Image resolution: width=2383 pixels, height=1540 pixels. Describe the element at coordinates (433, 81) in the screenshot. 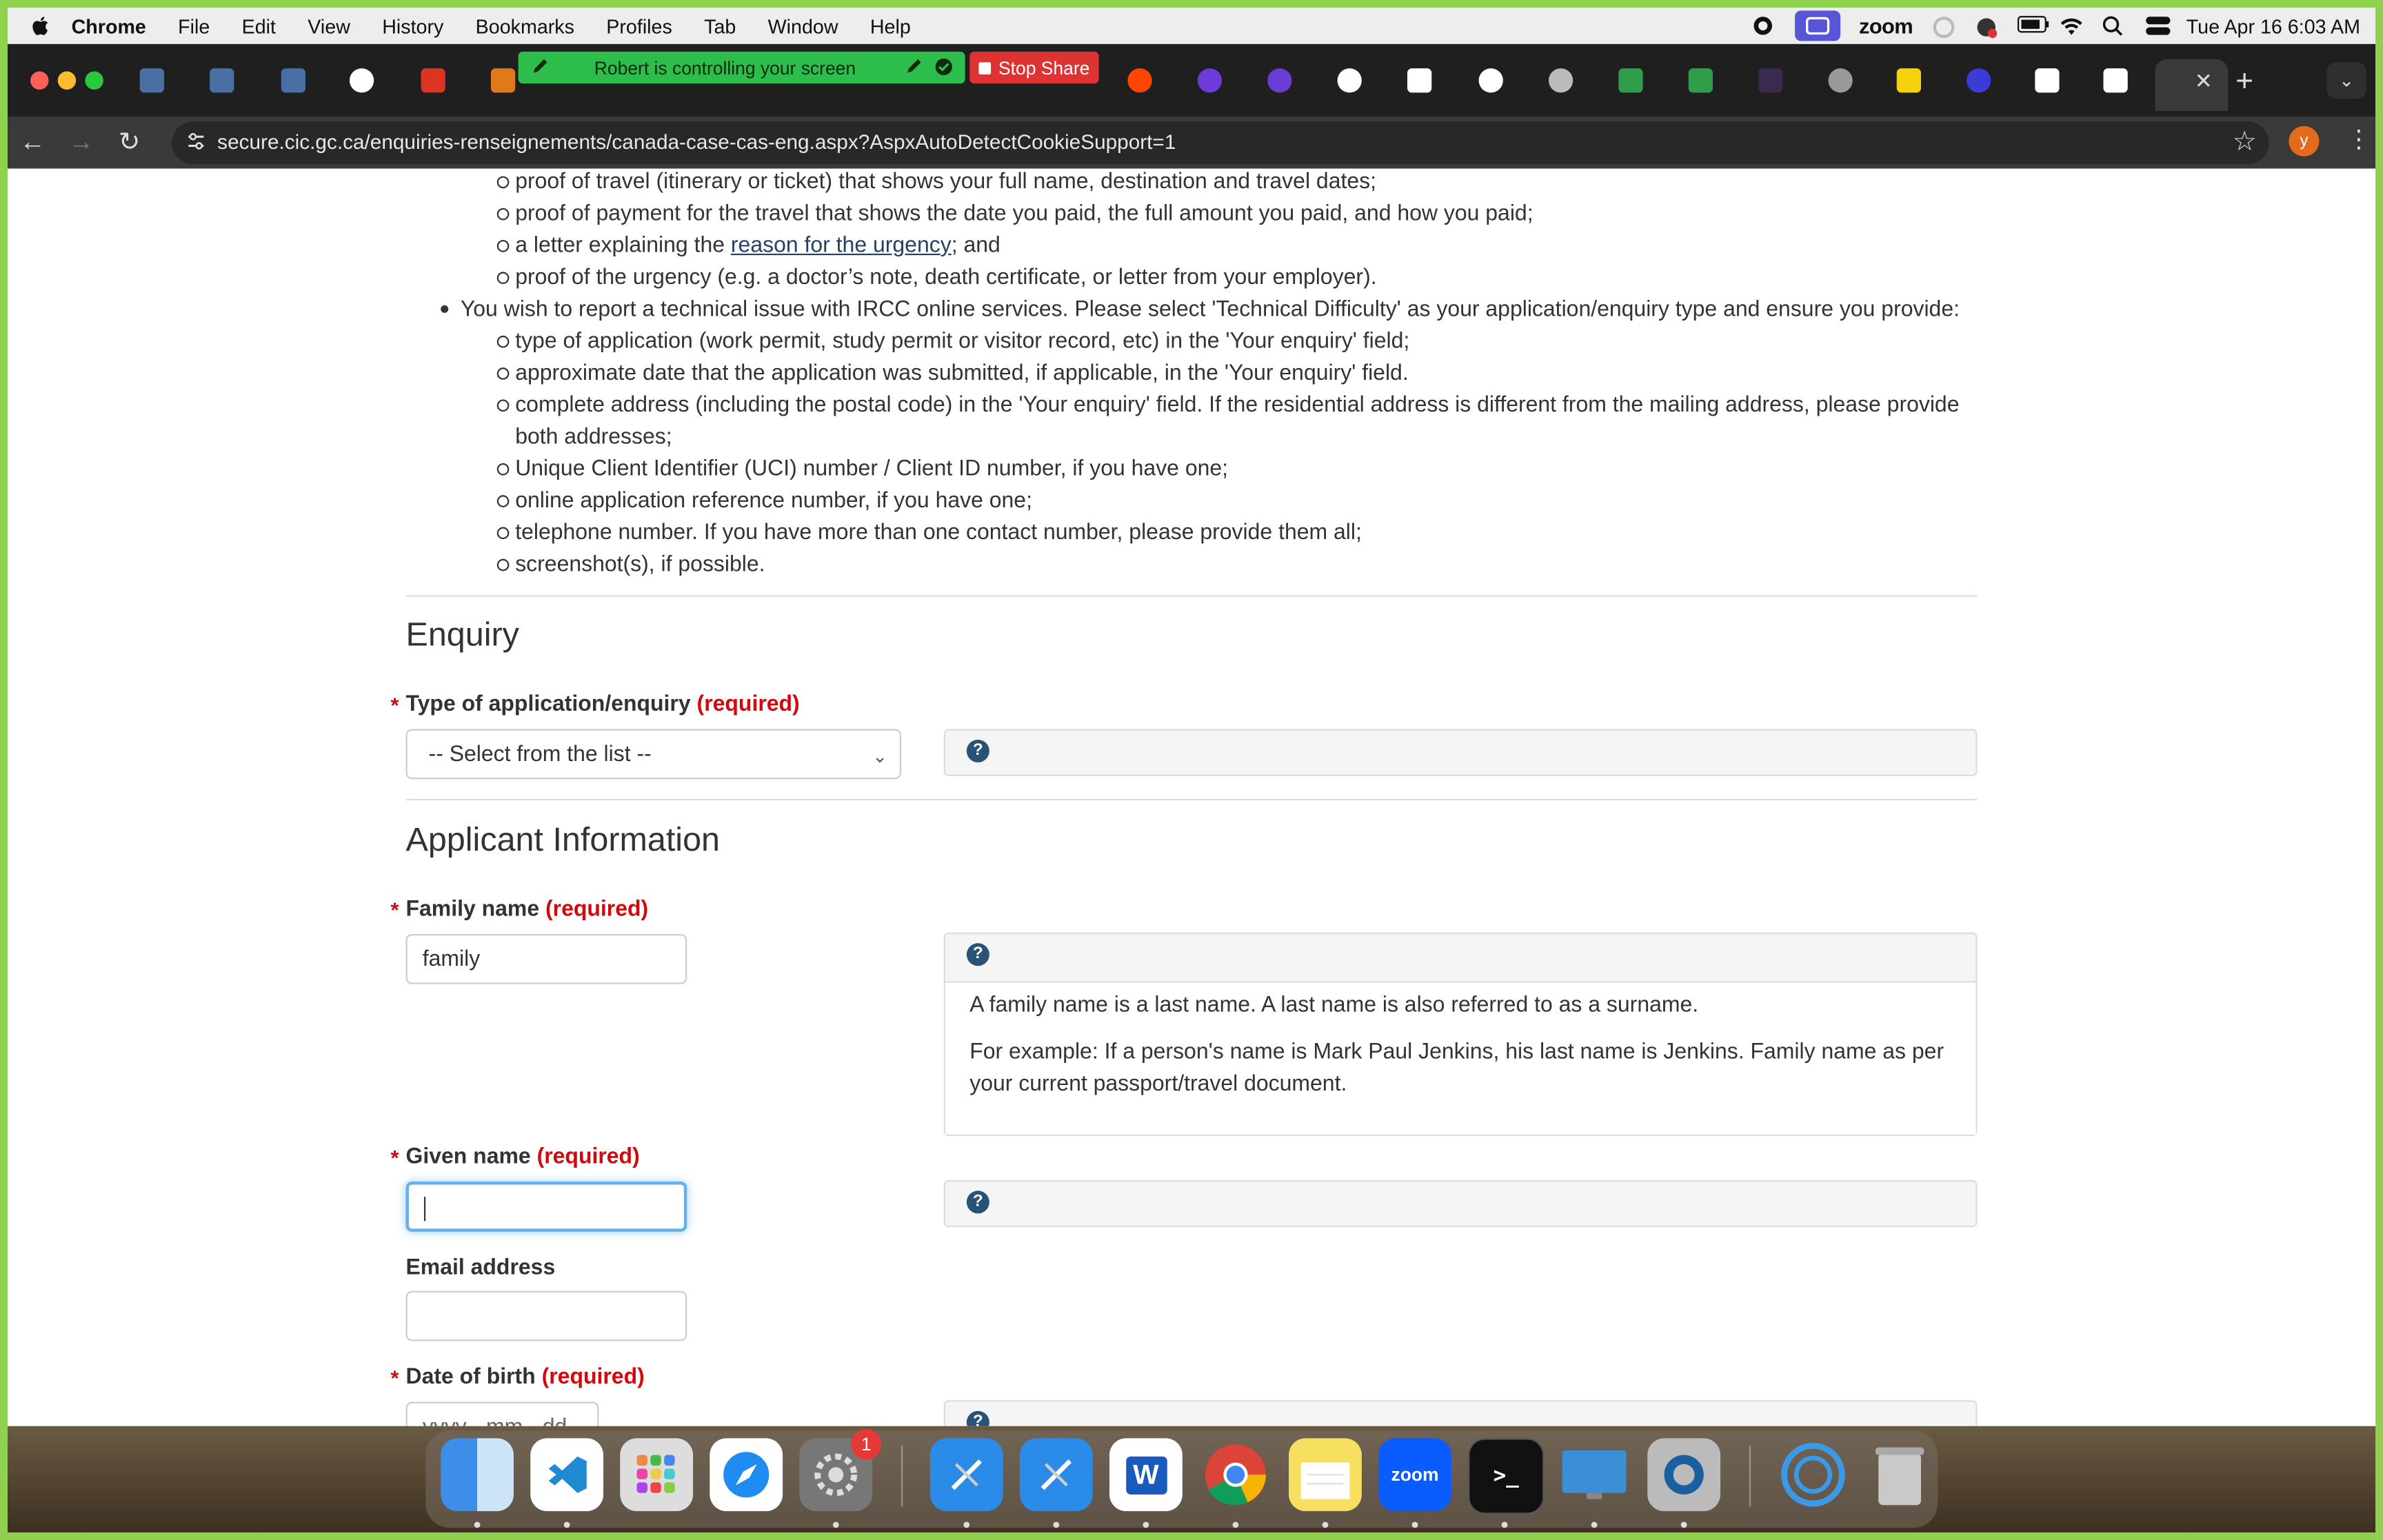

I see `tab-favicon-red` at that location.